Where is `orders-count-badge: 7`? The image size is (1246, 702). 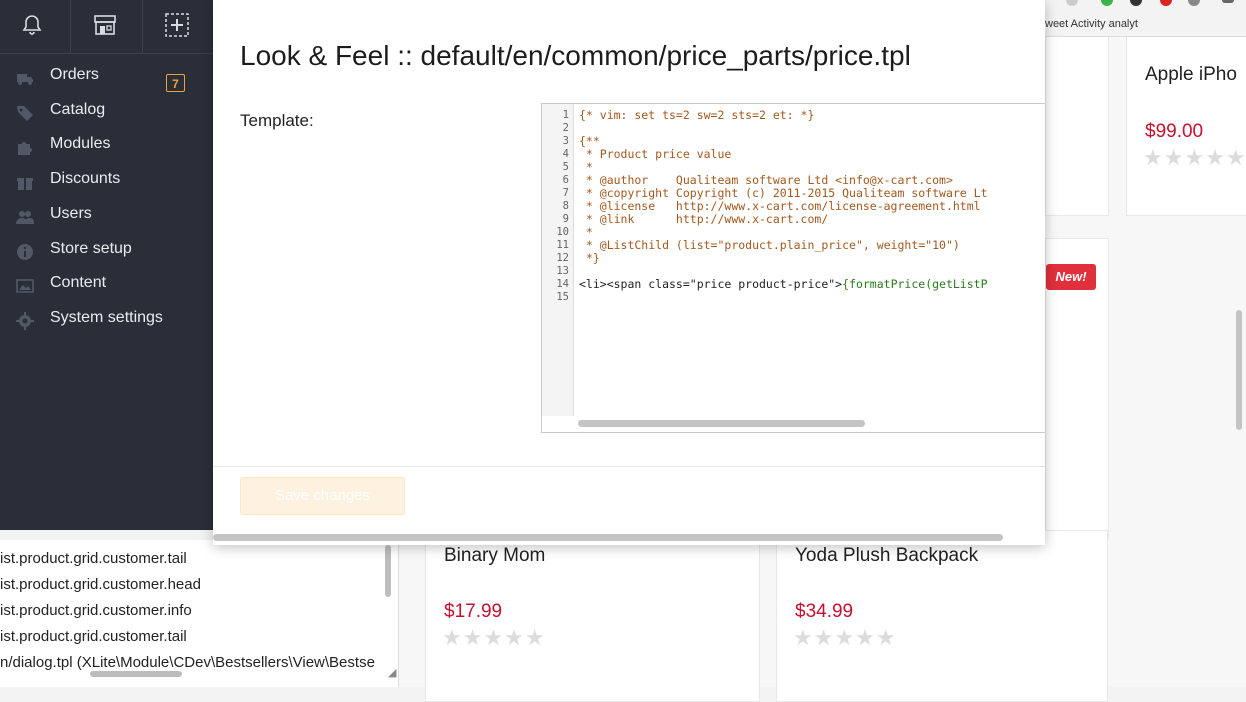
orders-count-badge: 7 is located at coordinates (175, 83).